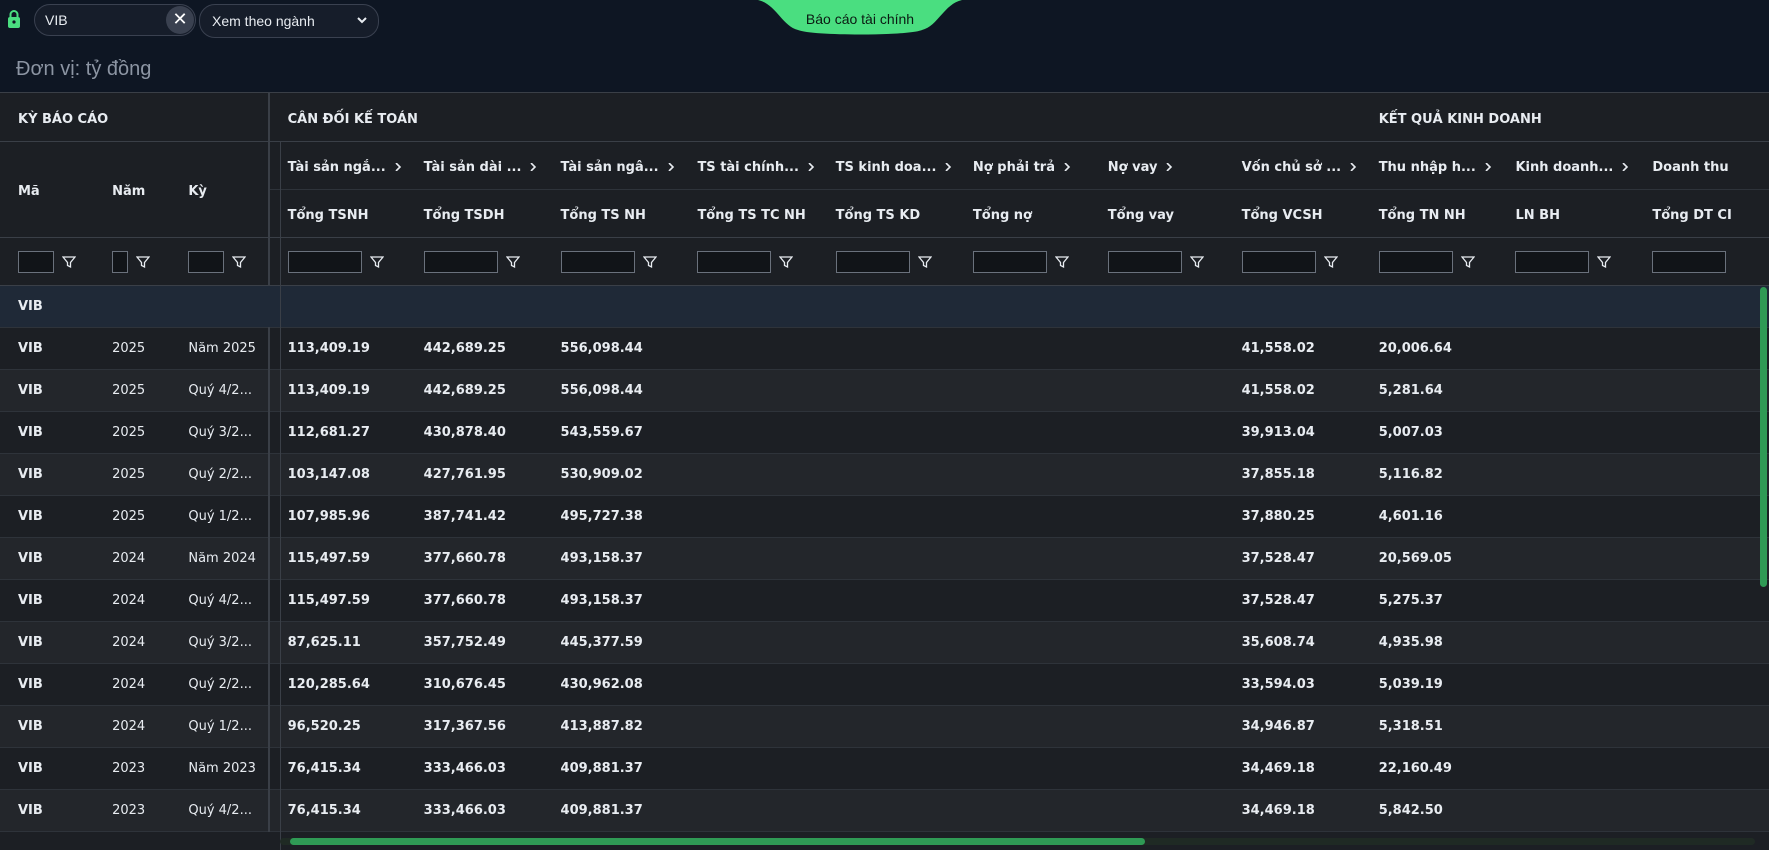 The width and height of the screenshot is (1769, 850). Describe the element at coordinates (1763, 437) in the screenshot. I see `vertical-scrollbar` at that location.